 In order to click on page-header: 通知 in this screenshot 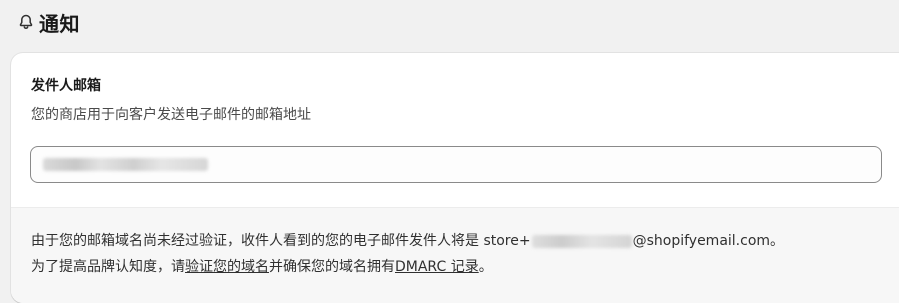, I will do `click(48, 22)`.